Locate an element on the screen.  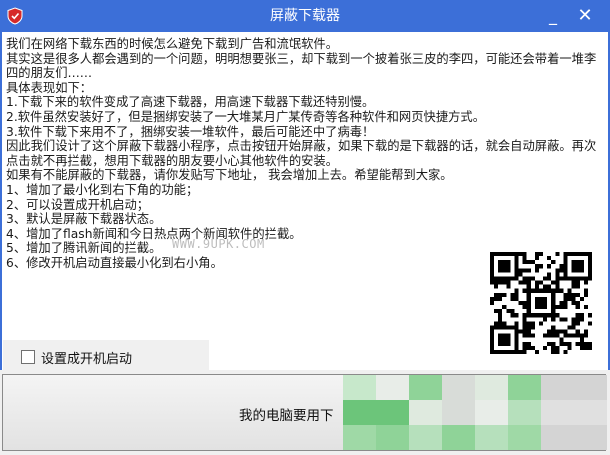
mosaic-overlay is located at coordinates (475, 412).